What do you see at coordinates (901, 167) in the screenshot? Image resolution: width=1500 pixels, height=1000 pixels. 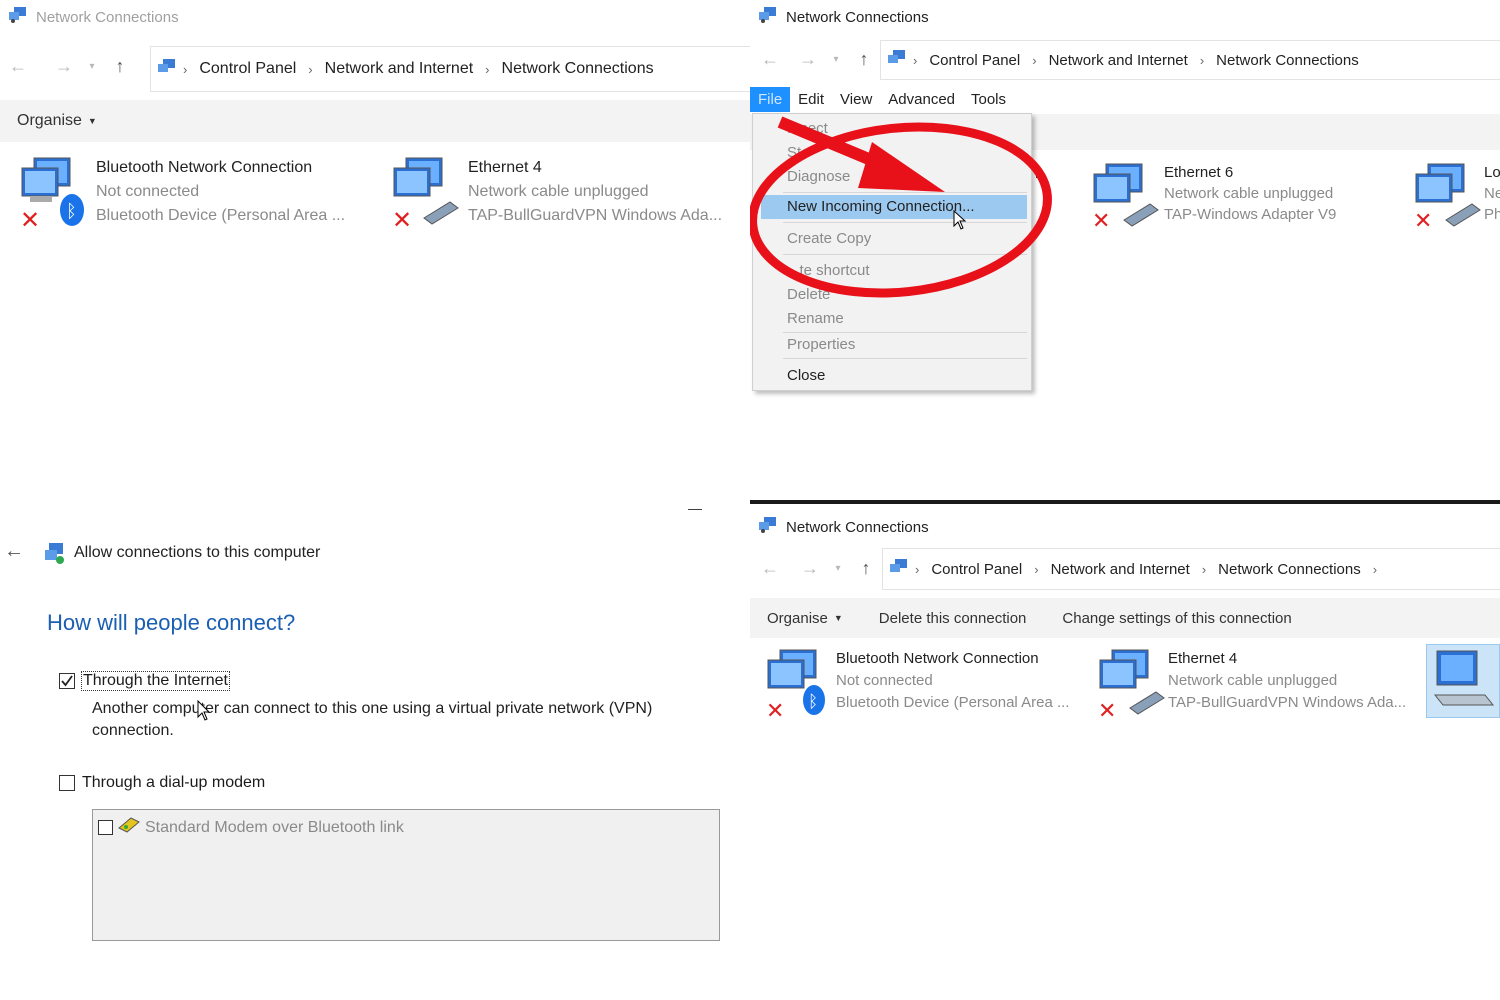 I see `red-arrow-head` at bounding box center [901, 167].